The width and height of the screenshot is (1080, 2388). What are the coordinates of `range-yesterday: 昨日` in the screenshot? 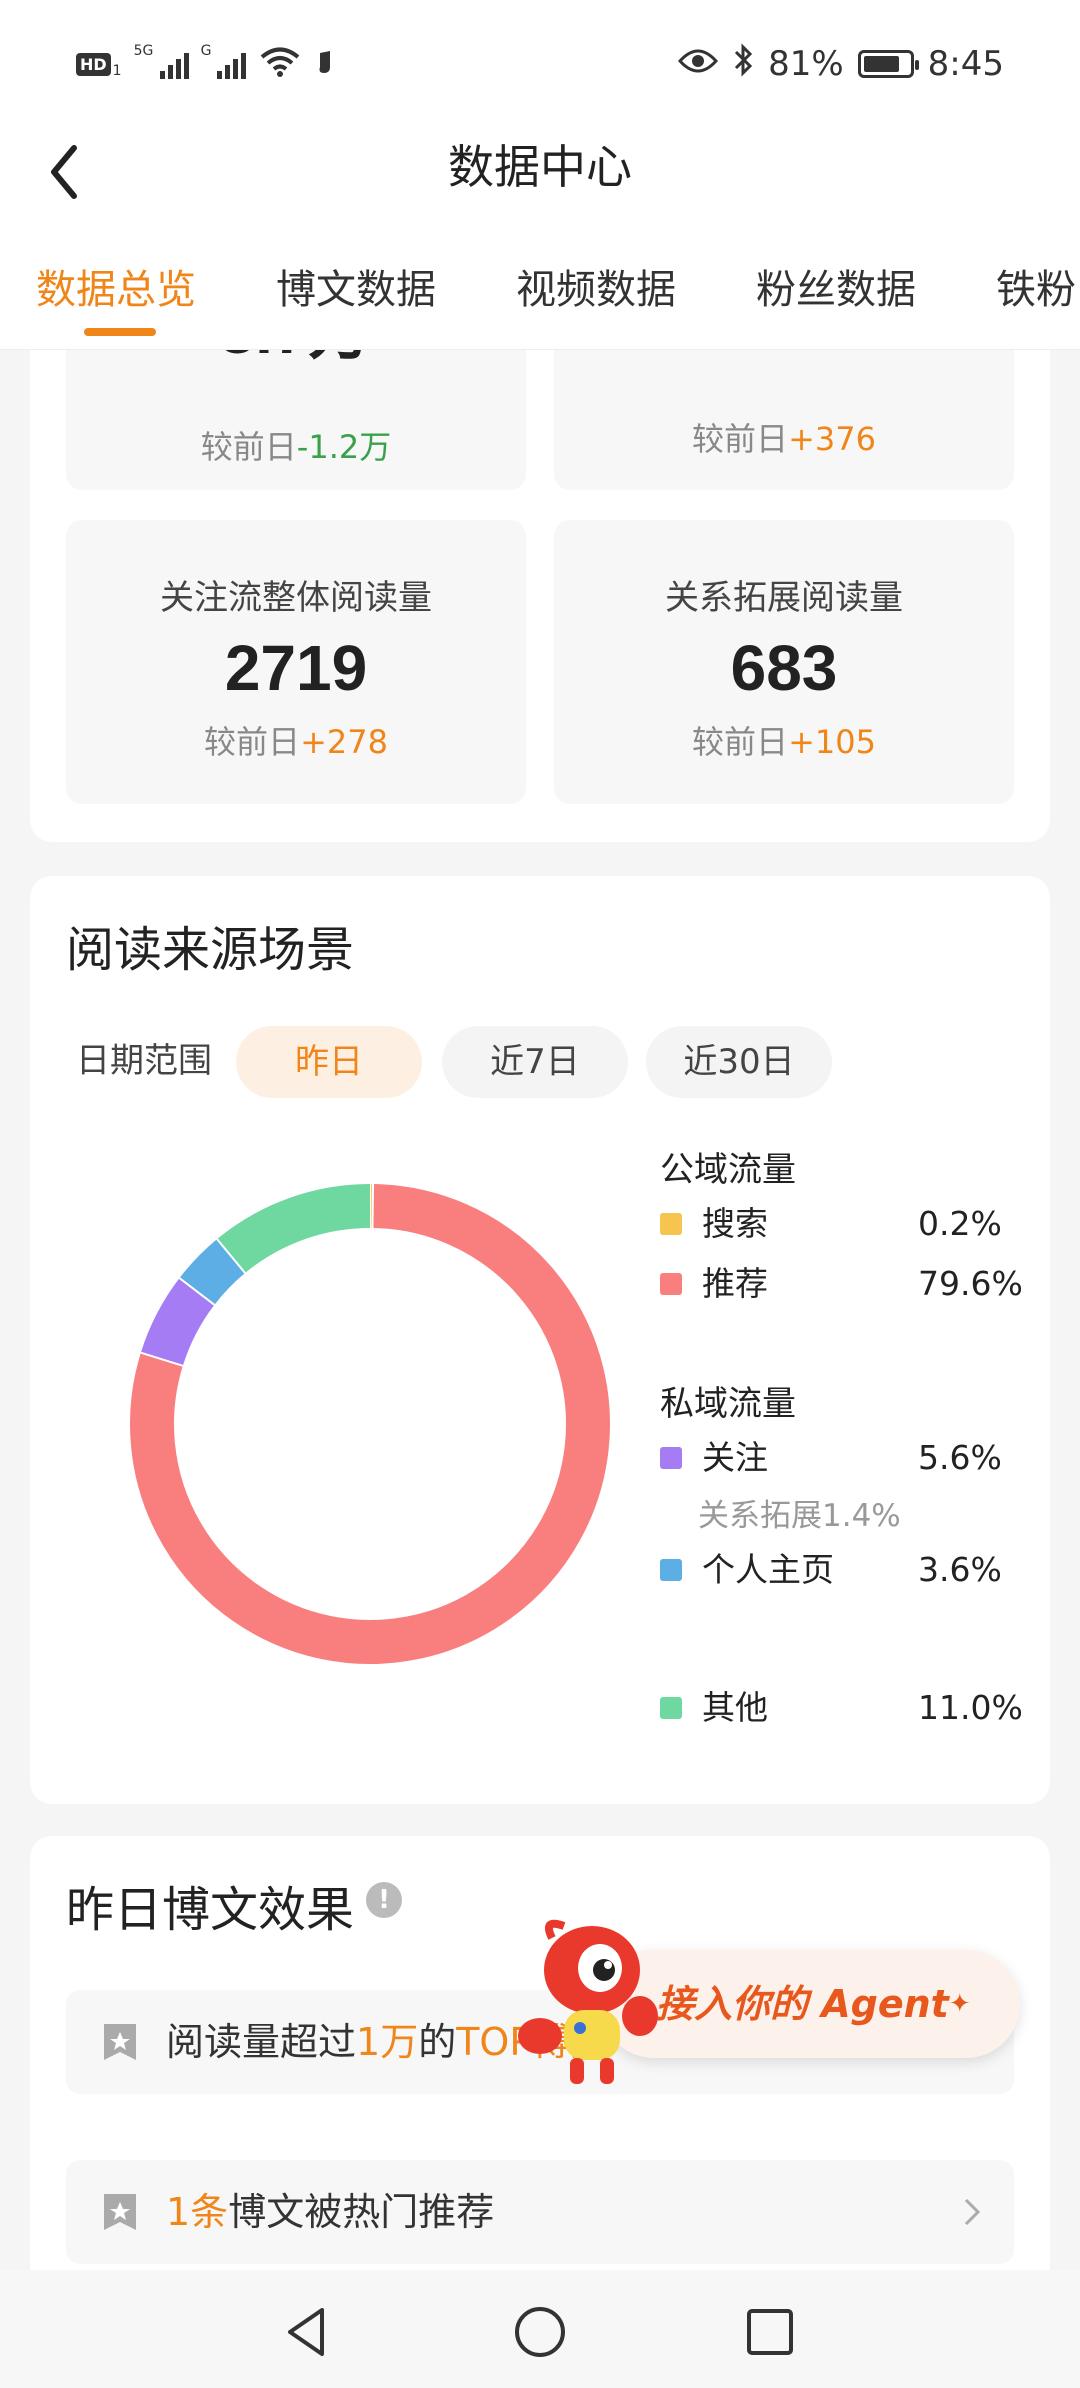 It's located at (329, 1062).